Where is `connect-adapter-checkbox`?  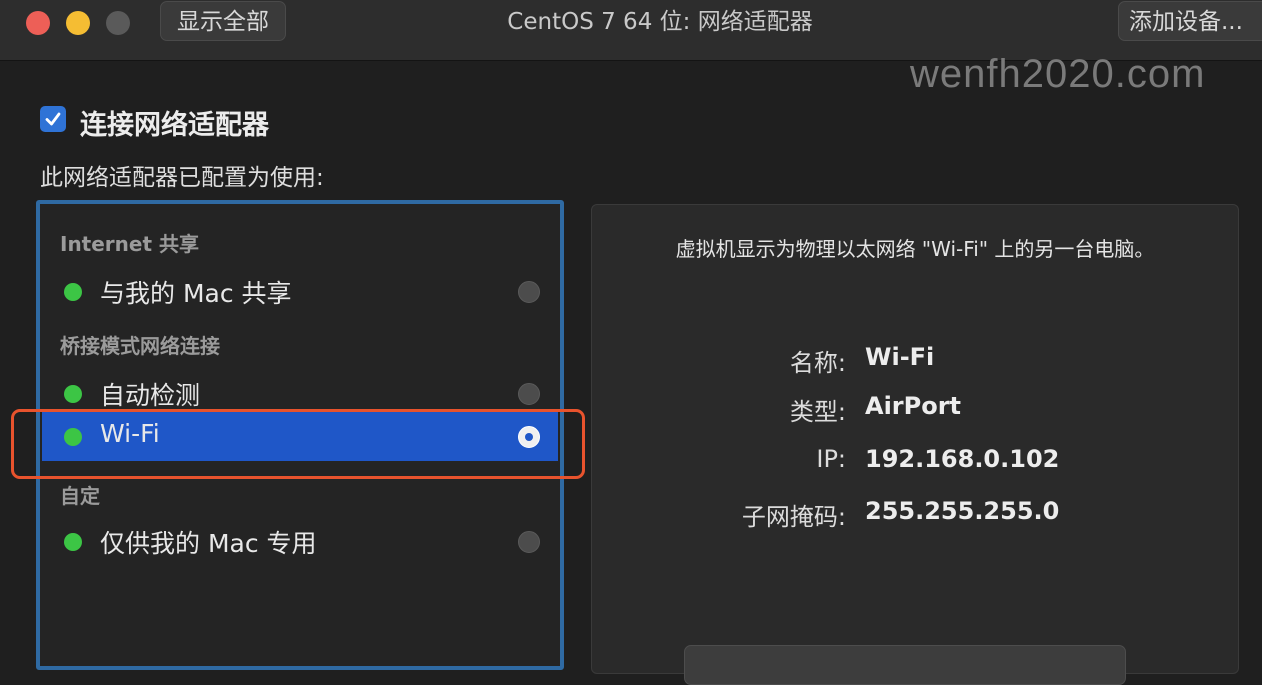
connect-adapter-checkbox is located at coordinates (53, 119).